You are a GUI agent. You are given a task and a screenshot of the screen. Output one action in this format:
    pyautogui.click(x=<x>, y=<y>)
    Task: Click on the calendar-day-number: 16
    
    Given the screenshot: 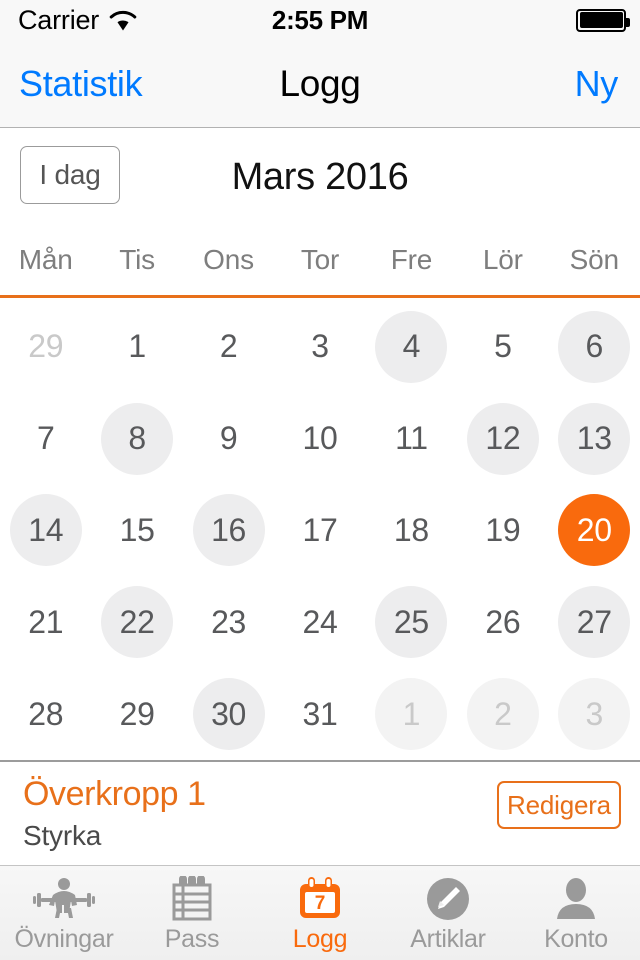 What is the action you would take?
    pyautogui.click(x=228, y=530)
    